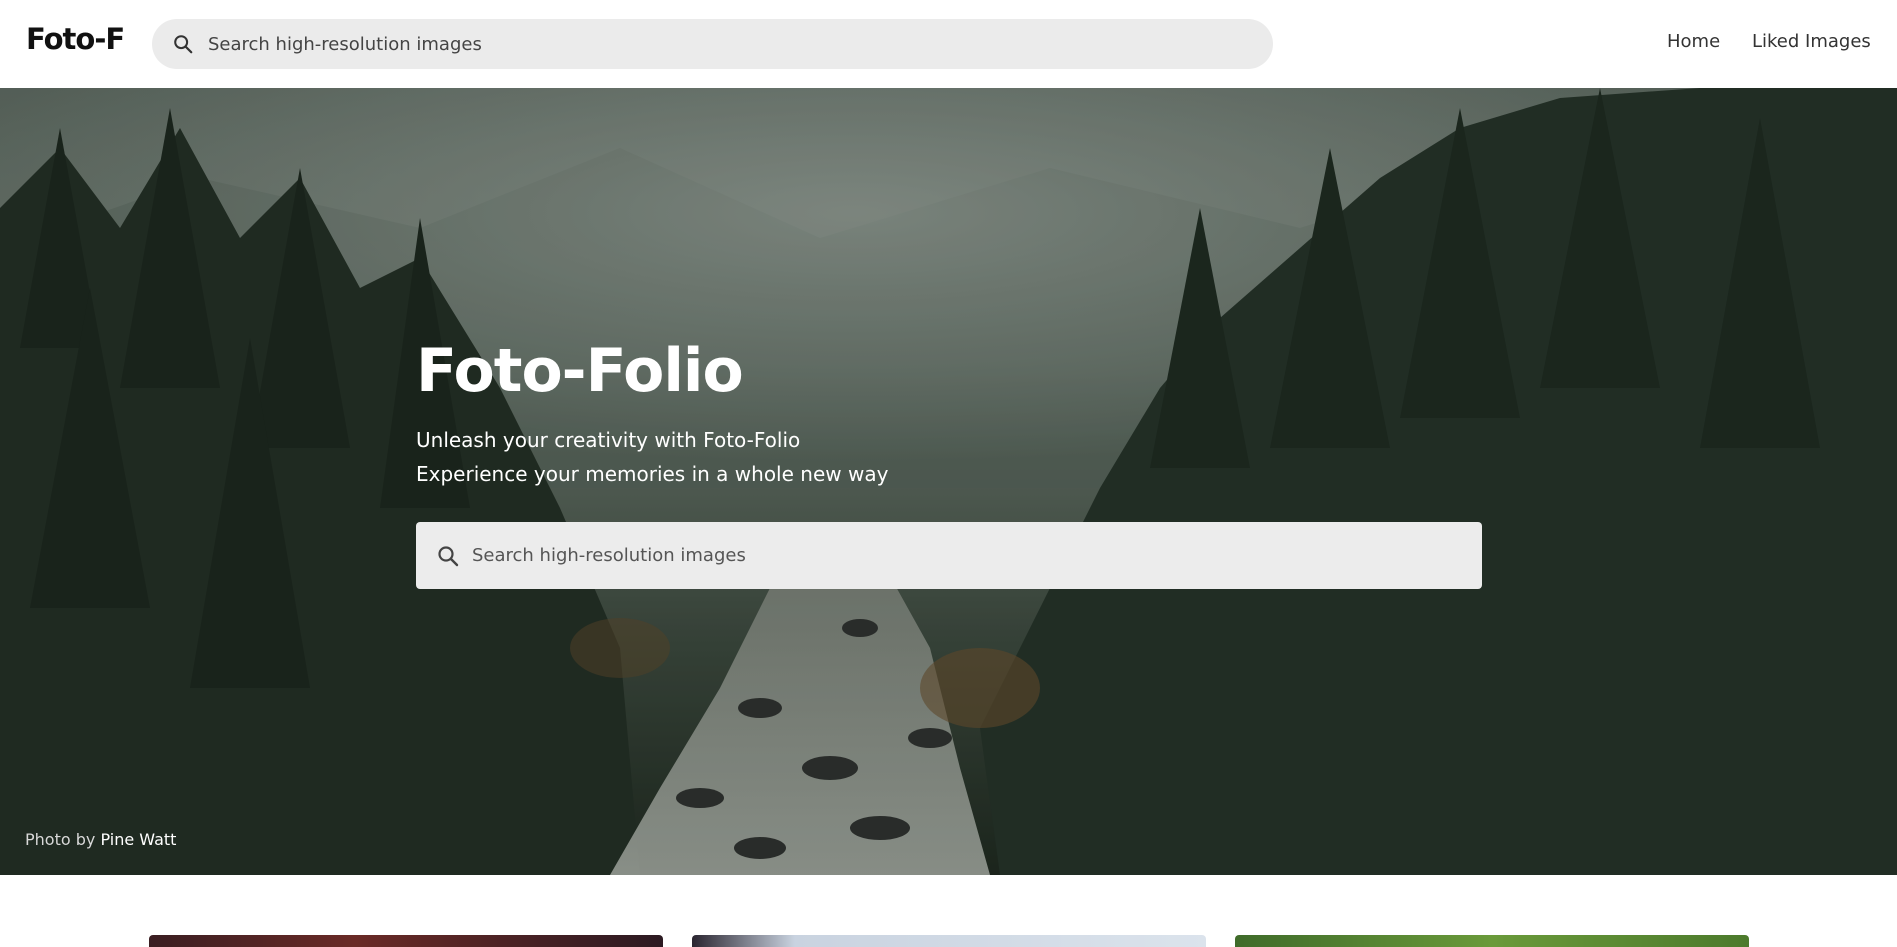 Image resolution: width=1897 pixels, height=947 pixels. I want to click on photo-credit-prefix: Photo by, so click(60, 839).